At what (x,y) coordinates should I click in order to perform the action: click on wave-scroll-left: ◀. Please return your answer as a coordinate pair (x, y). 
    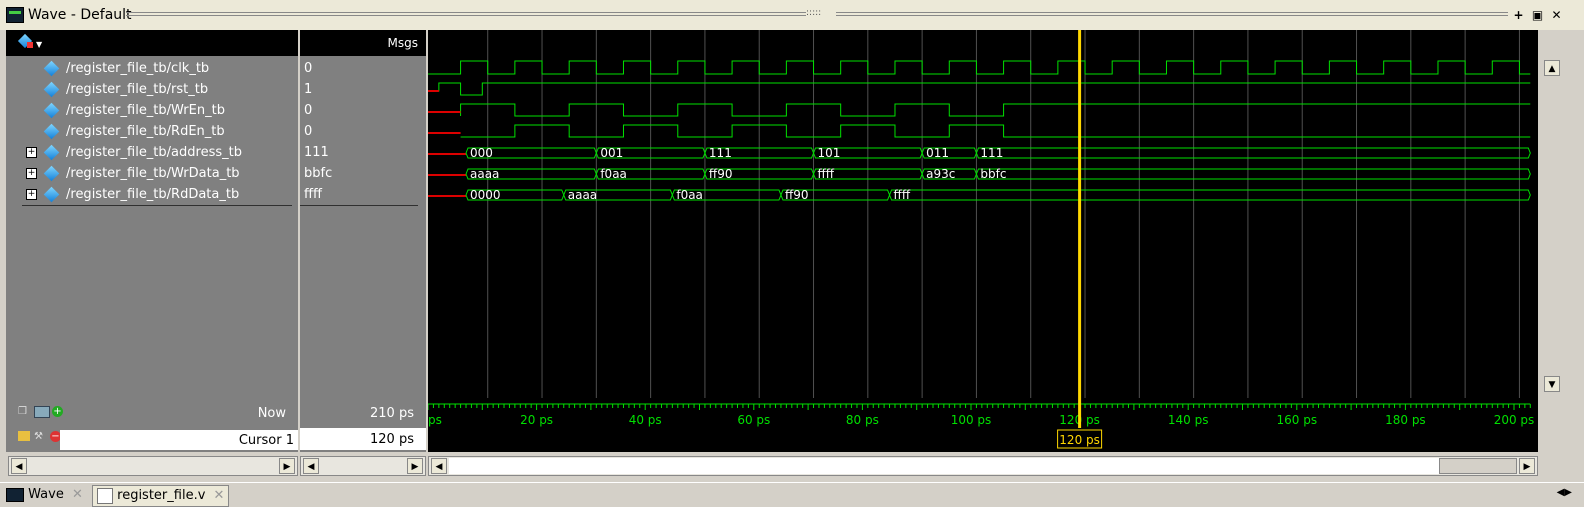
    Looking at the image, I should click on (439, 466).